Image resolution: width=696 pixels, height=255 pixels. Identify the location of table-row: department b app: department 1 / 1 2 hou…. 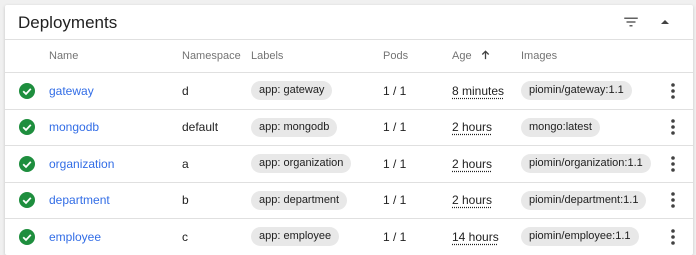
(349, 200).